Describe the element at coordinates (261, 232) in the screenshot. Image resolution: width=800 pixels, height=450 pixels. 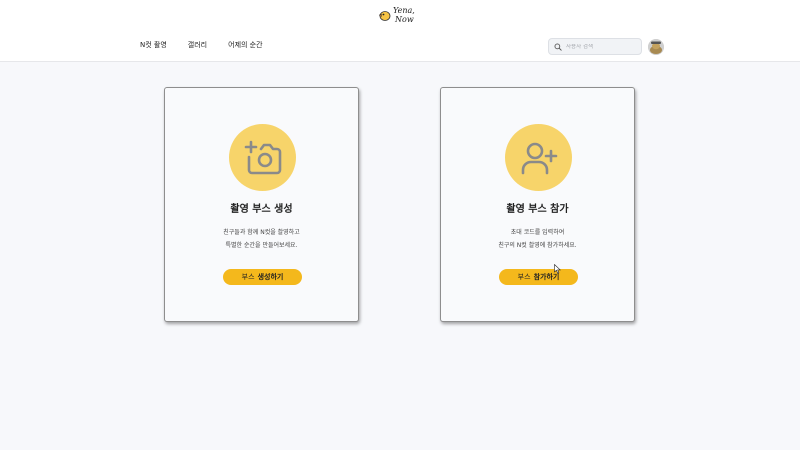
I see `card-desc-line1: 친구들과 함께 N컷을 촬영하고` at that location.